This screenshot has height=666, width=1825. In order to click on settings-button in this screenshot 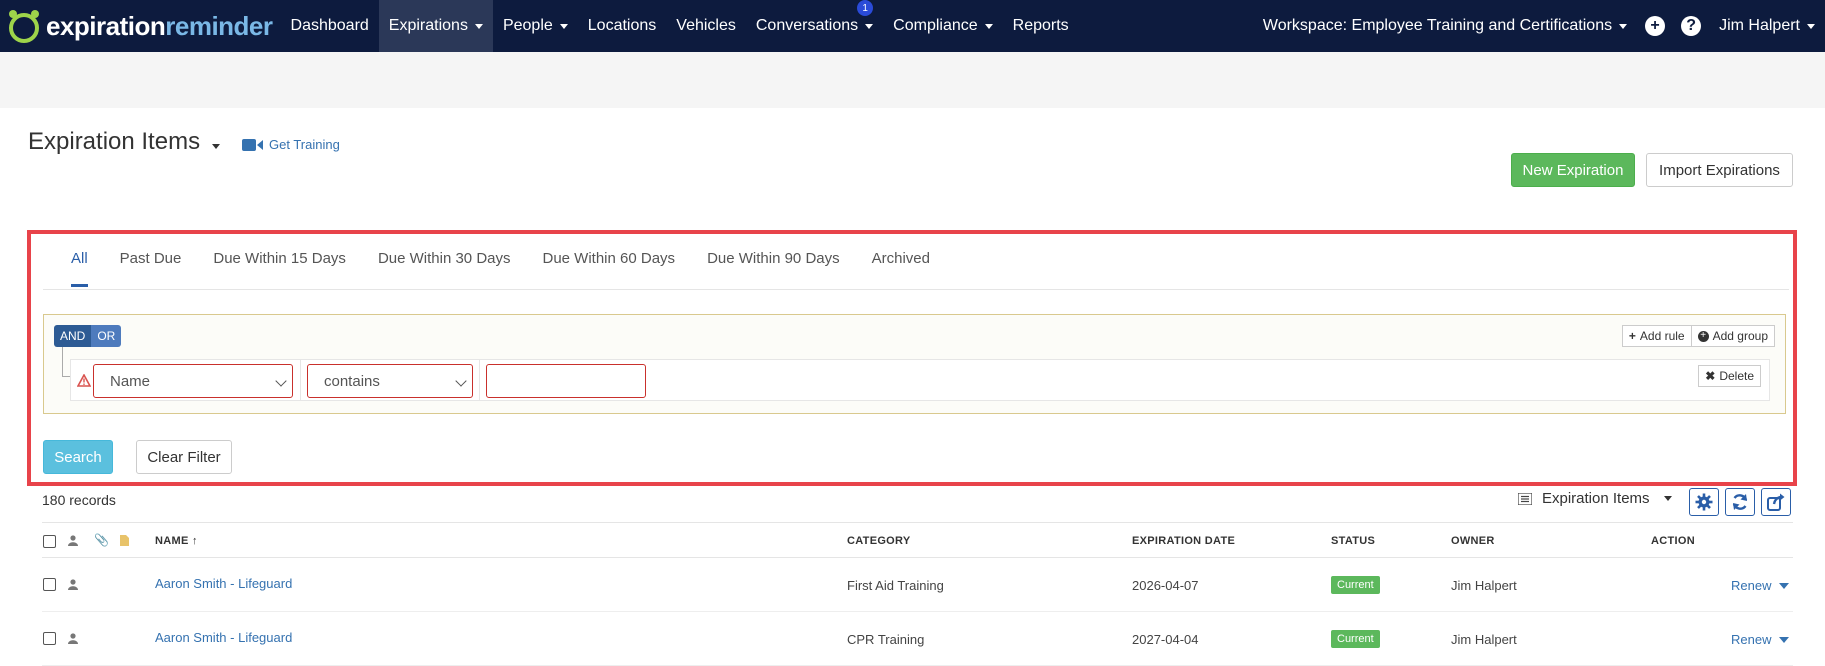, I will do `click(1704, 502)`.